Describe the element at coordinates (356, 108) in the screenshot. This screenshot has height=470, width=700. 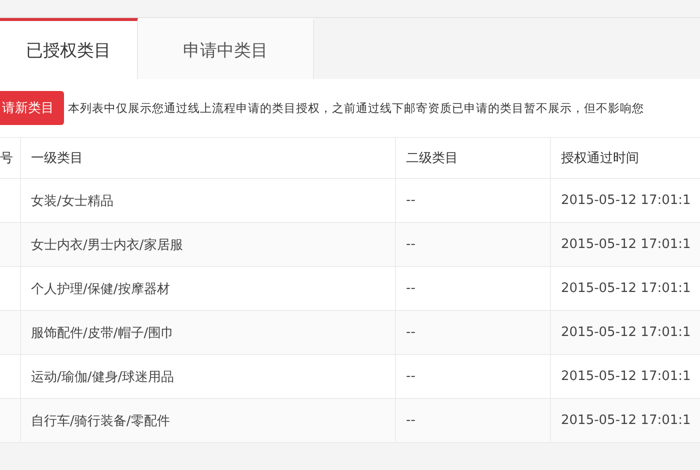
I see `notice-text: 本列表中仅展示您通过线上流程申请的类目授权，之前通过线下邮寄资质已申请的类目暂不展示，但不影响您` at that location.